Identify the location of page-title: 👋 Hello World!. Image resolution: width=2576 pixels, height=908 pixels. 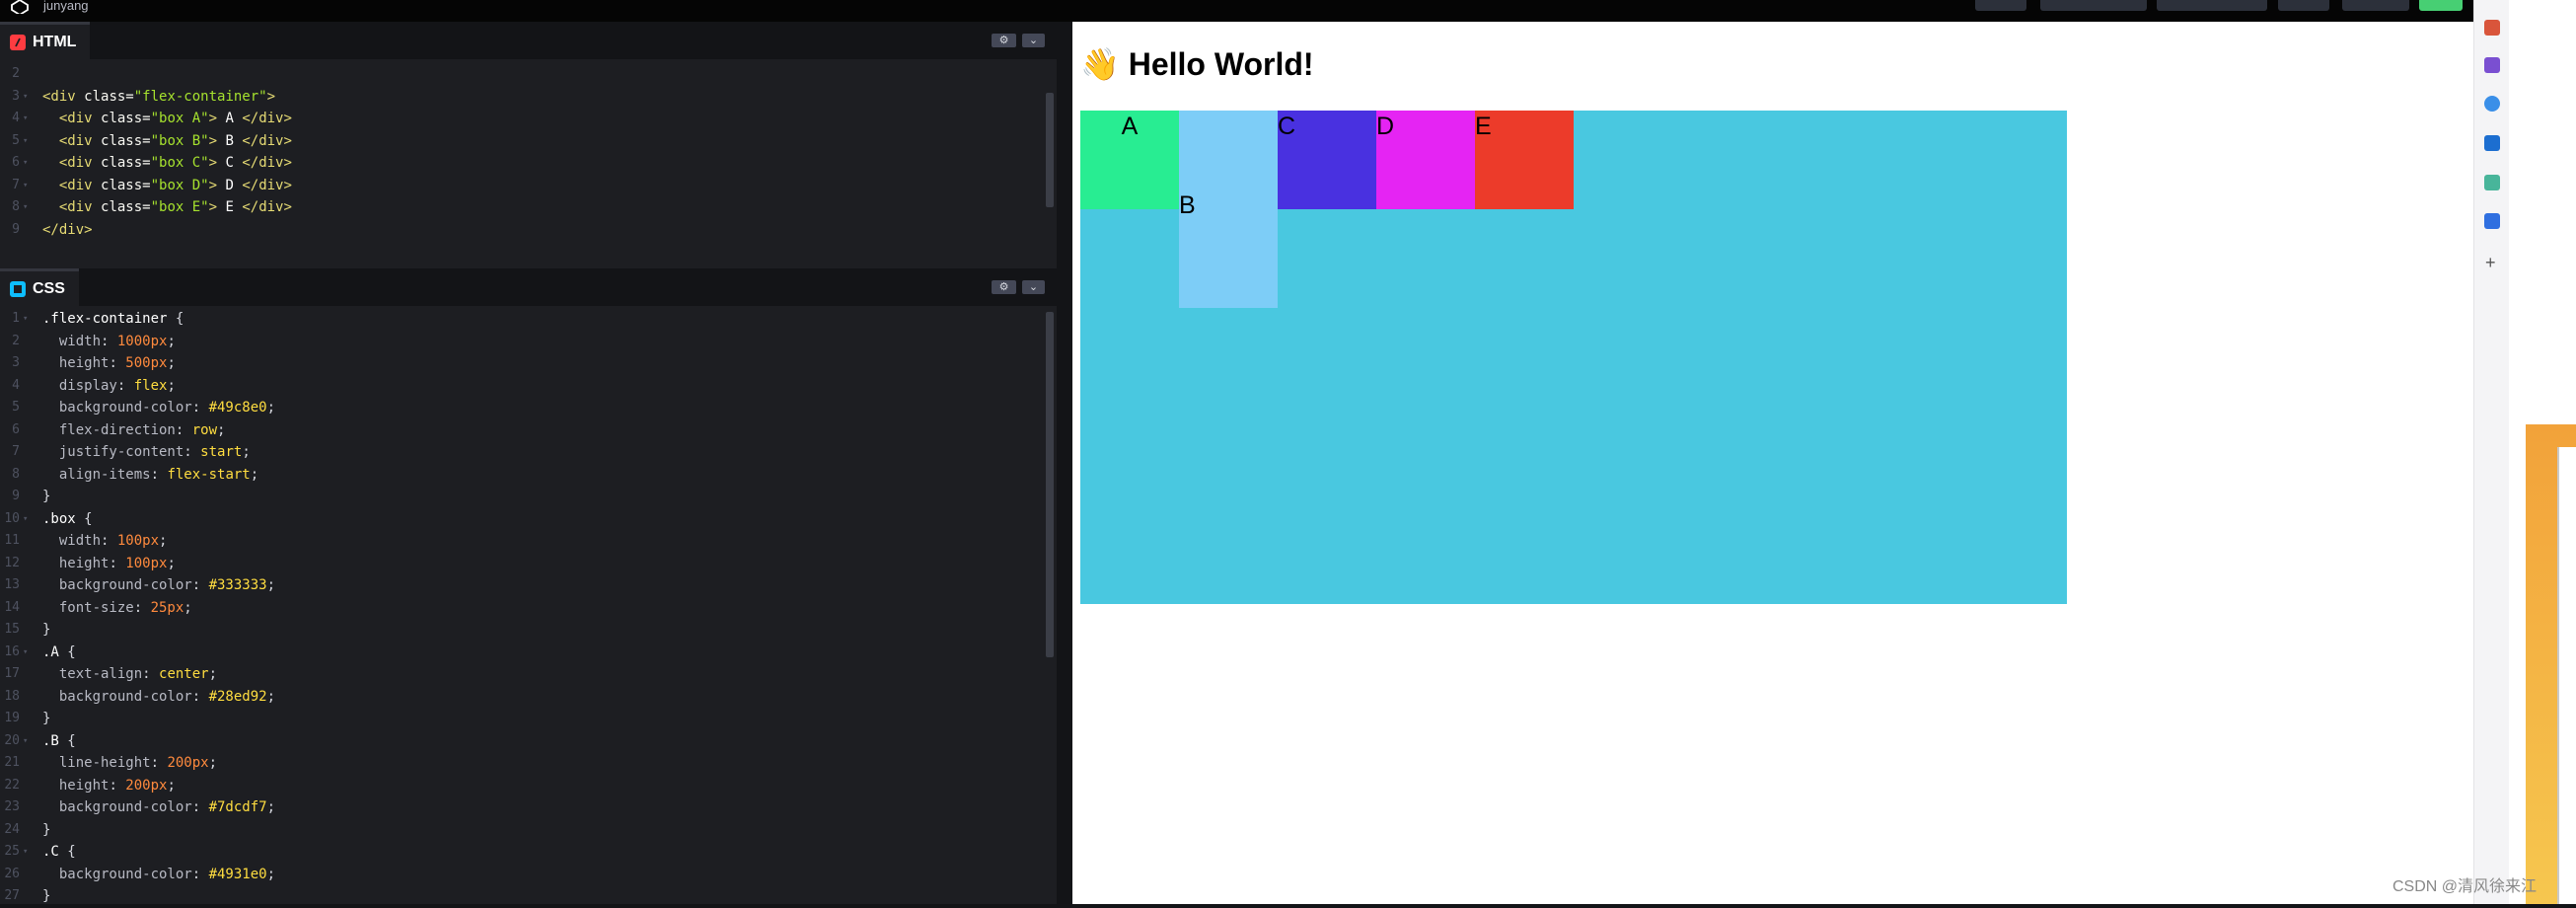
(1197, 64).